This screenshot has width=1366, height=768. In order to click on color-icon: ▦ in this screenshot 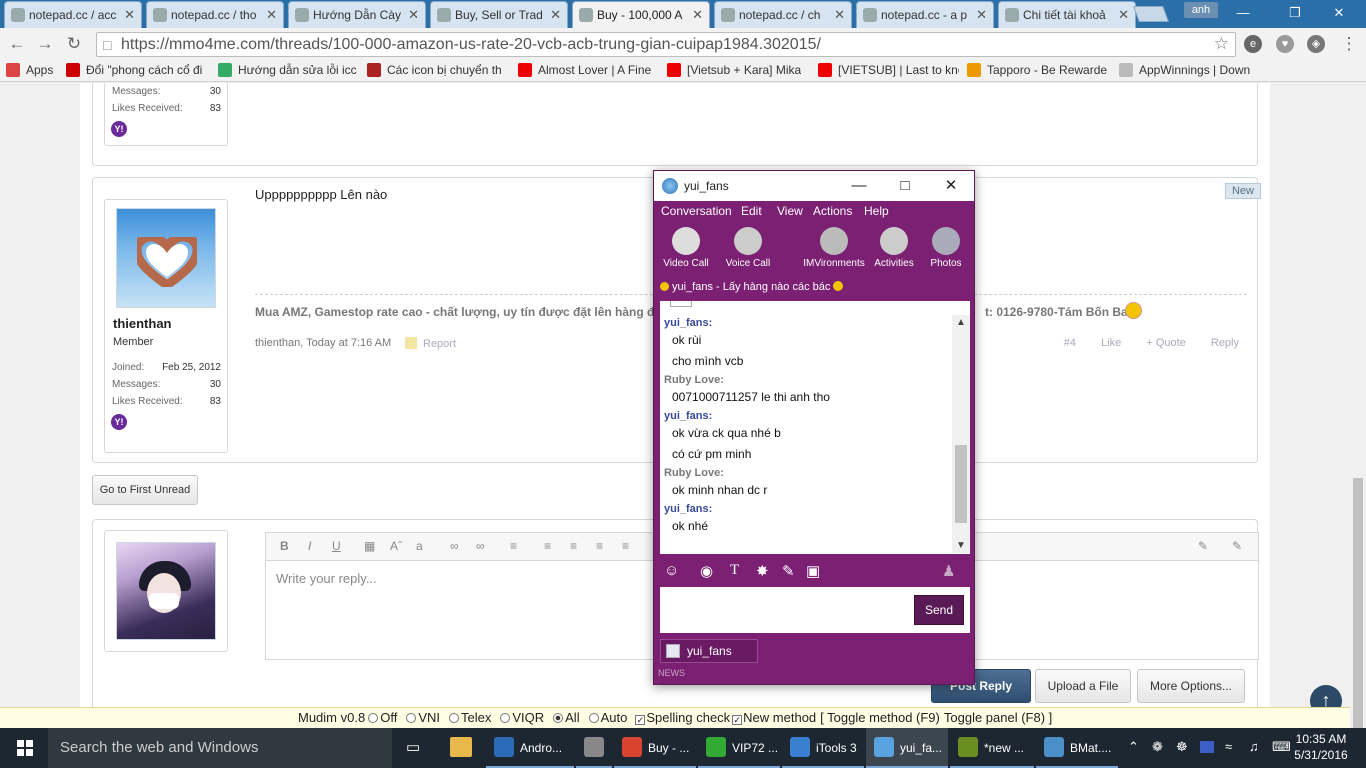, I will do `click(369, 546)`.